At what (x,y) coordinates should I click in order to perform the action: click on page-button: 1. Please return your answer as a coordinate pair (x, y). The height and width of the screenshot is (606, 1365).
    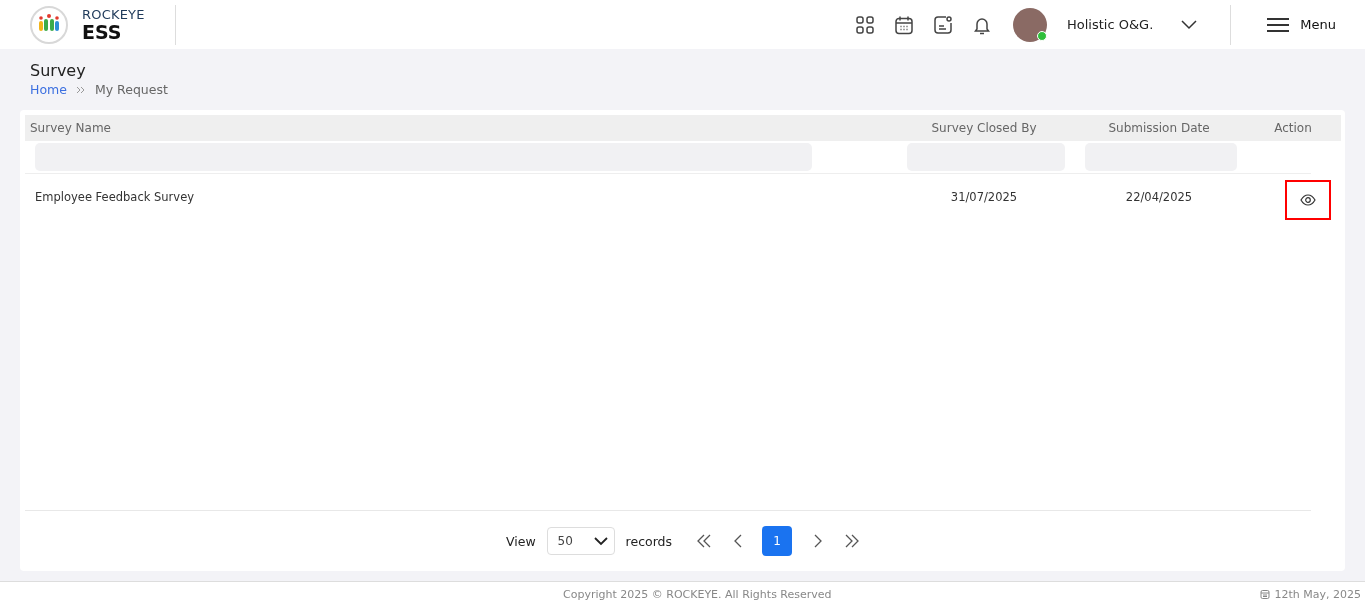
    Looking at the image, I should click on (777, 541).